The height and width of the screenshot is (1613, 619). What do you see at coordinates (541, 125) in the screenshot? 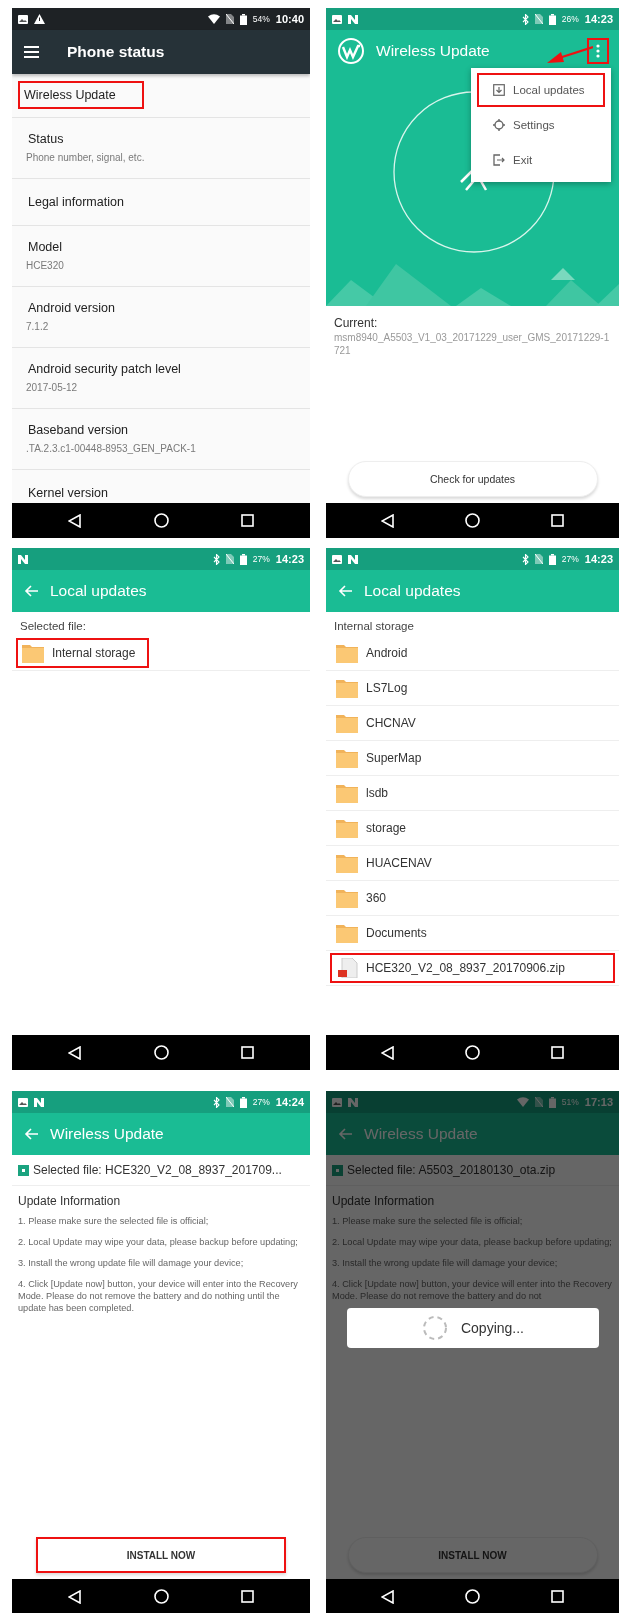
I see `menu-item: Settings` at bounding box center [541, 125].